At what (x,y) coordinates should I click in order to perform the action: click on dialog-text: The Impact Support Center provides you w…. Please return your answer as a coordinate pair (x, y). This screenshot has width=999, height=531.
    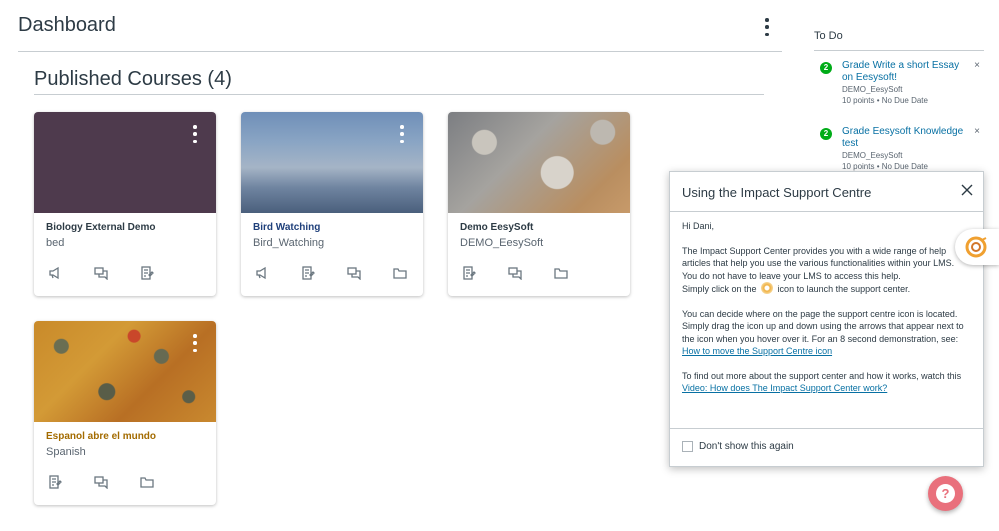
    Looking at the image, I should click on (818, 263).